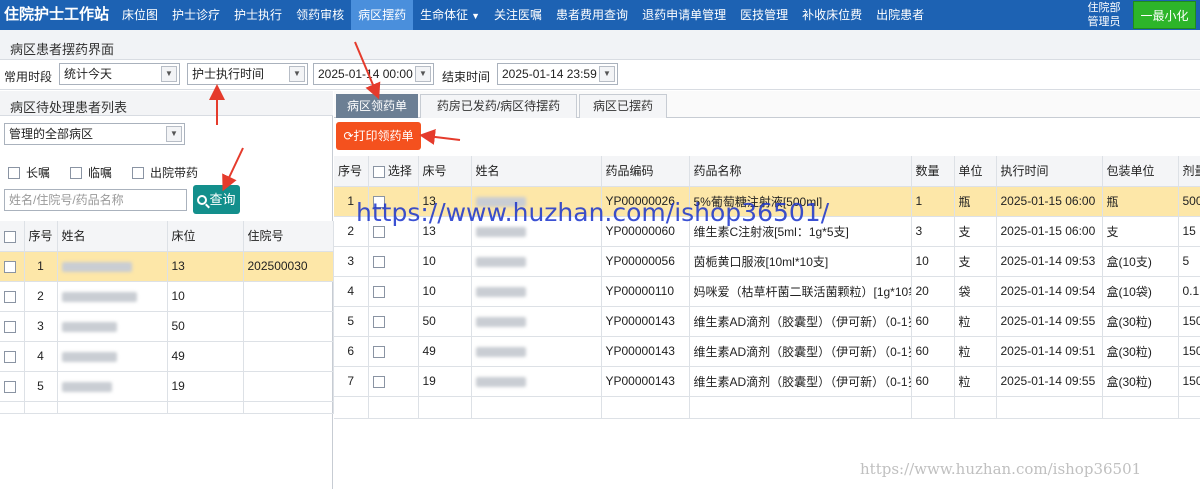 This screenshot has width=1200, height=489. Describe the element at coordinates (445, 381) in the screenshot. I see `bed-no: 19` at that location.